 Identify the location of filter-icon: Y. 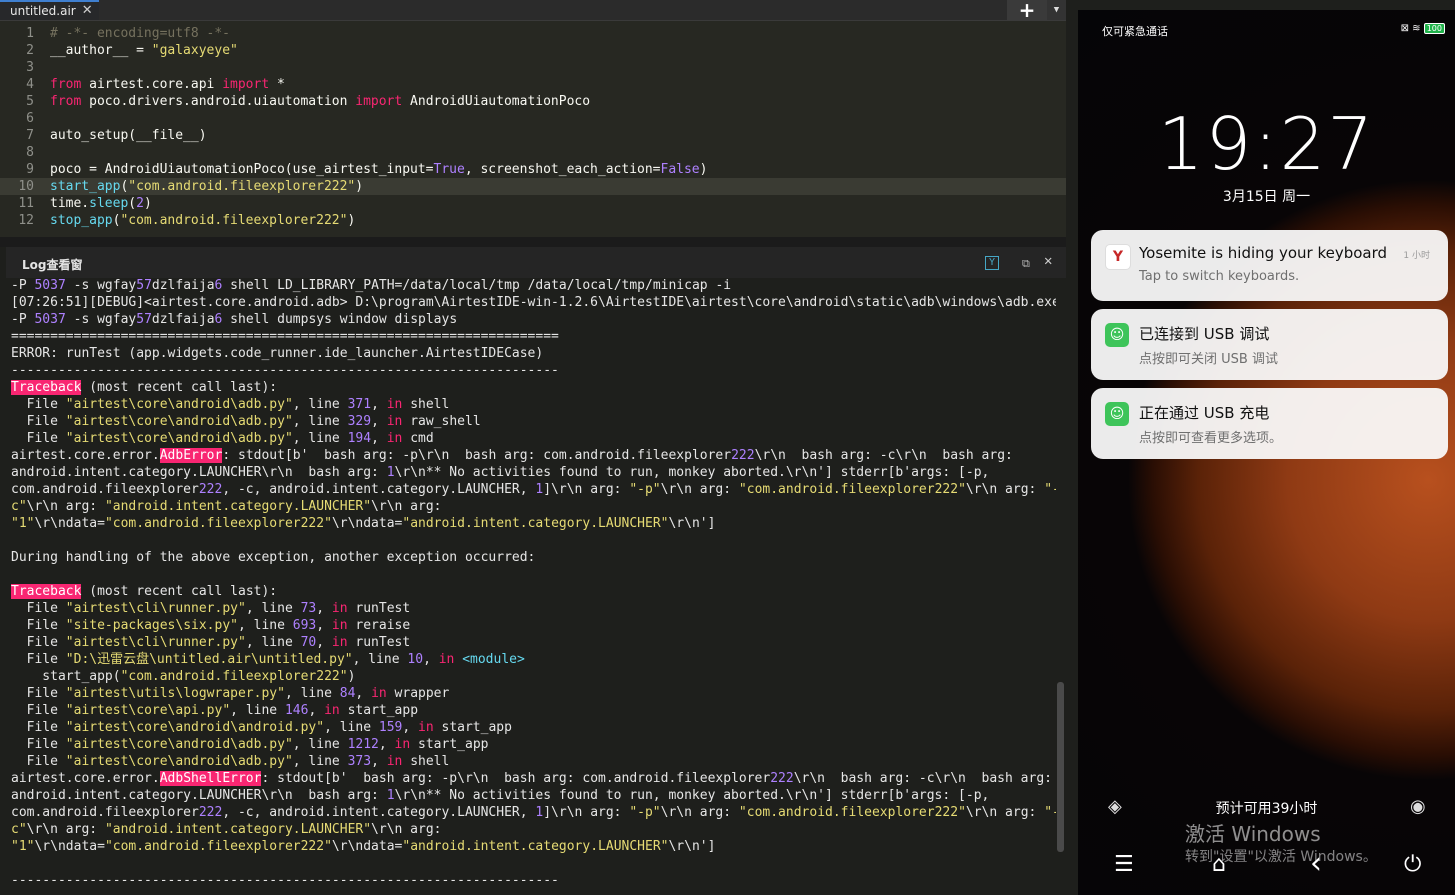
(992, 263).